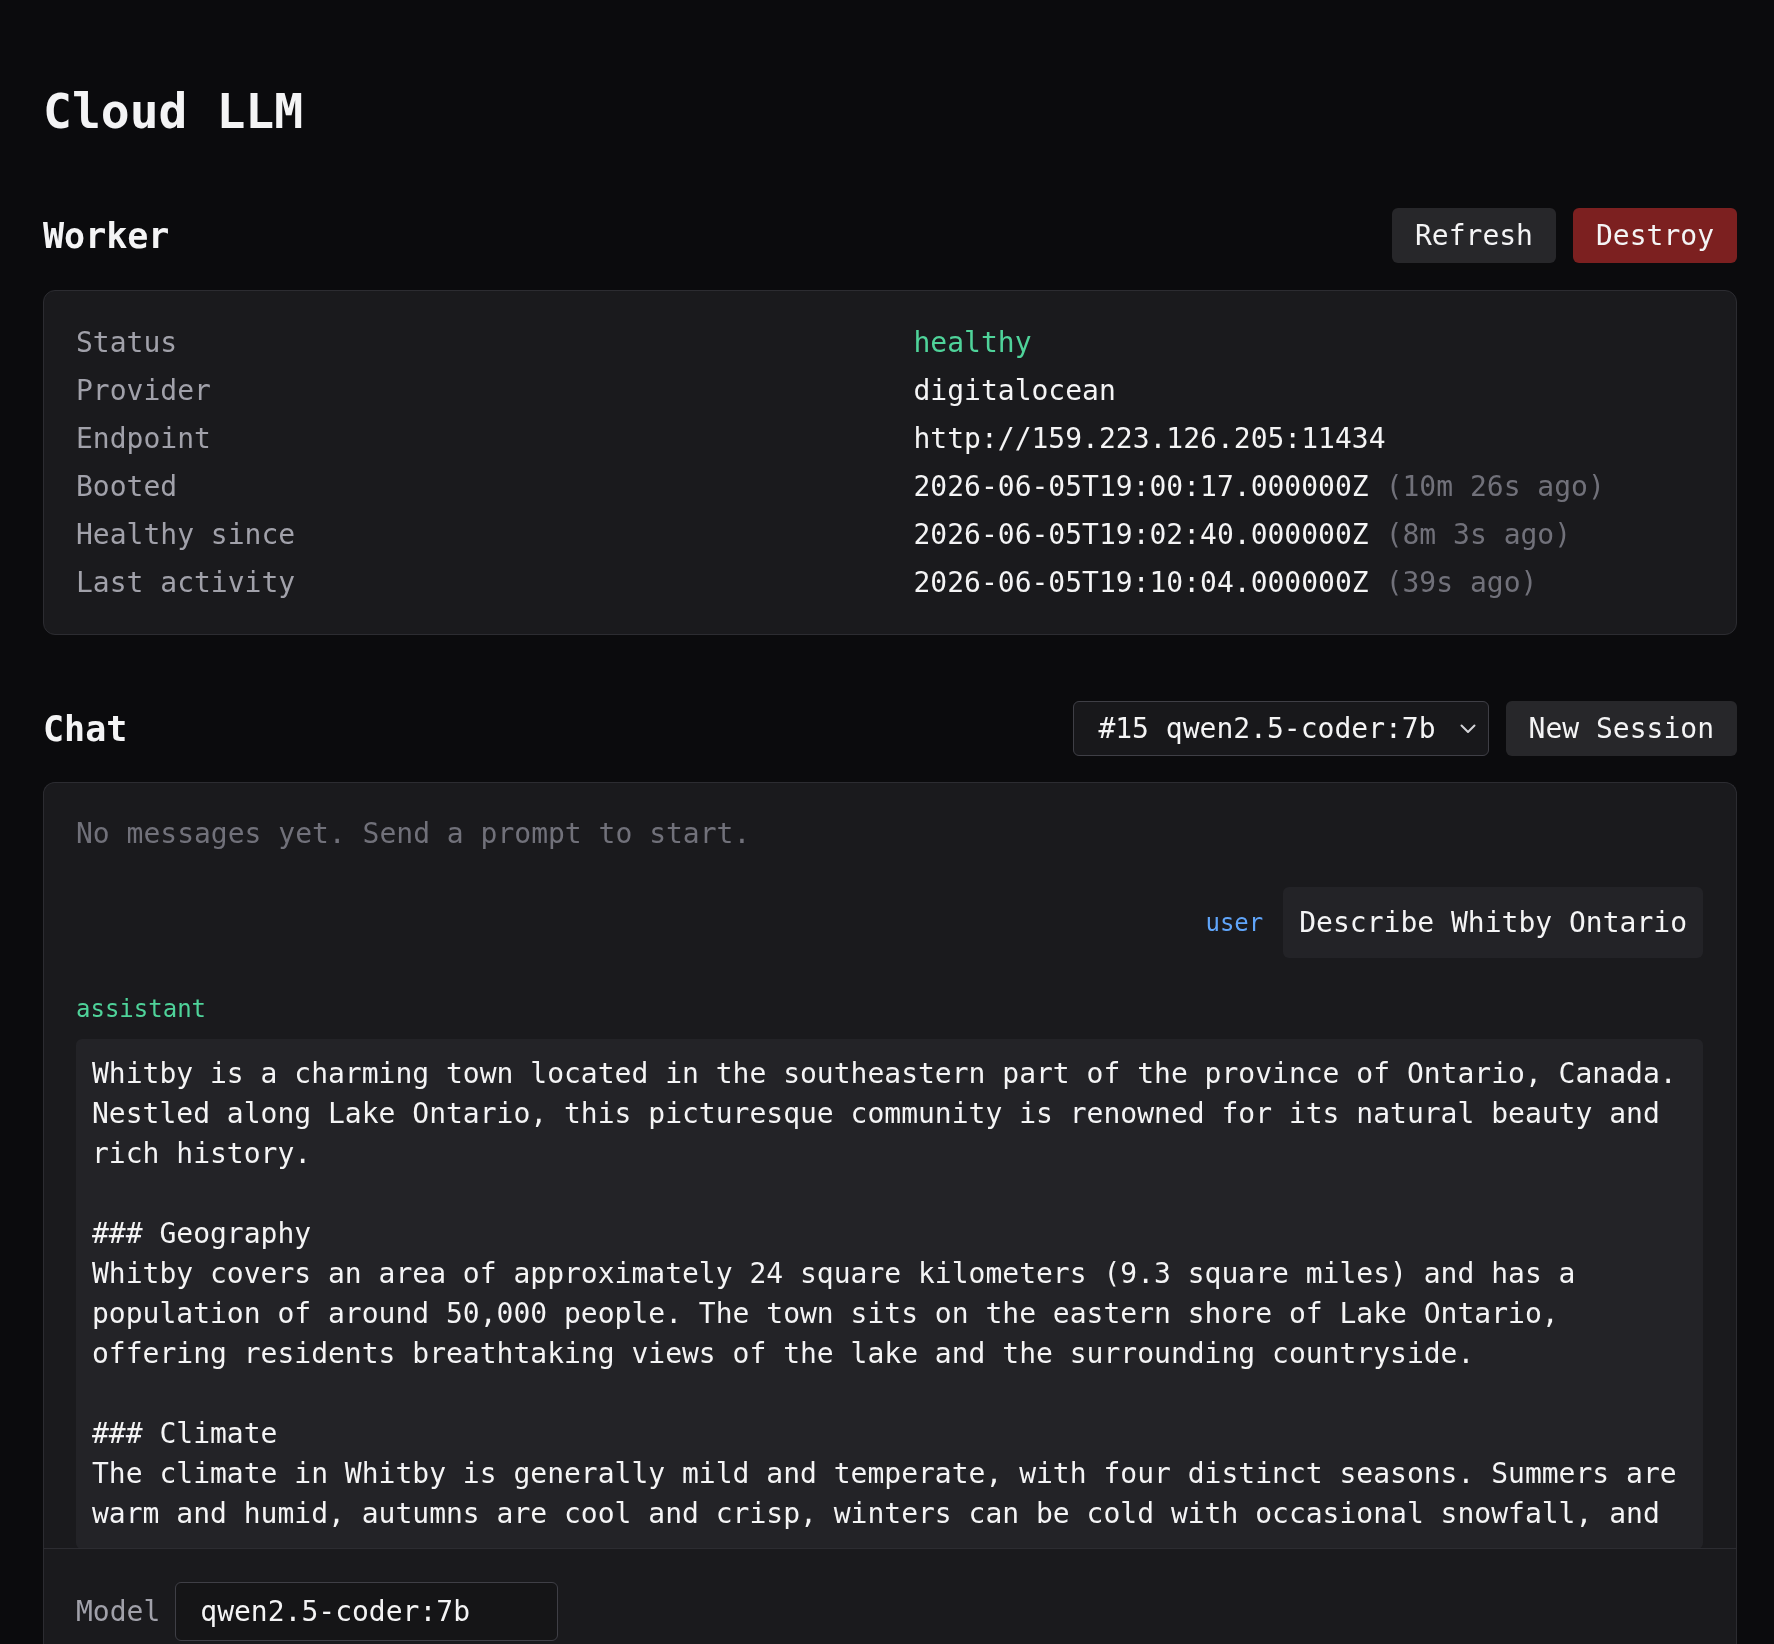 The width and height of the screenshot is (1774, 1644). I want to click on relative-time: (39s ago), so click(1461, 583).